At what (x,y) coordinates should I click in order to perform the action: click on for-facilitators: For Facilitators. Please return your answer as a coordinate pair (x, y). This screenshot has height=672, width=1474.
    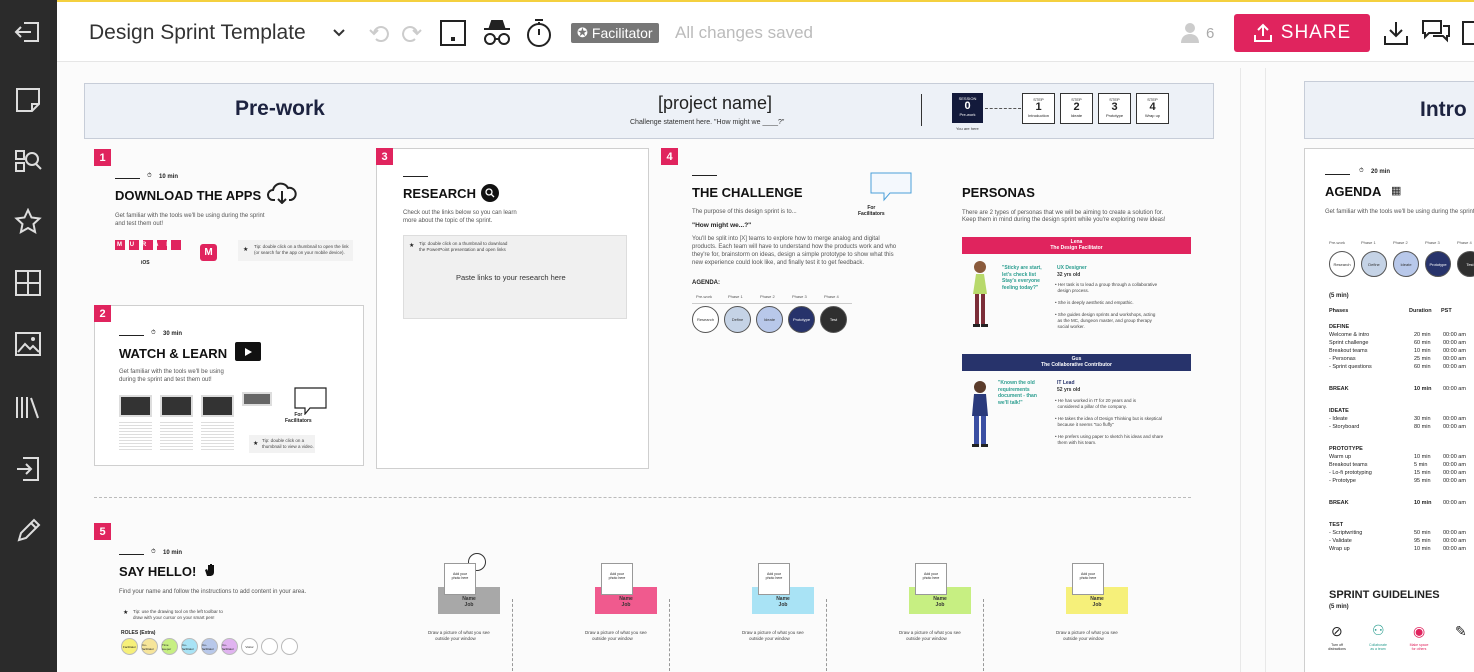
    Looking at the image, I should click on (871, 211).